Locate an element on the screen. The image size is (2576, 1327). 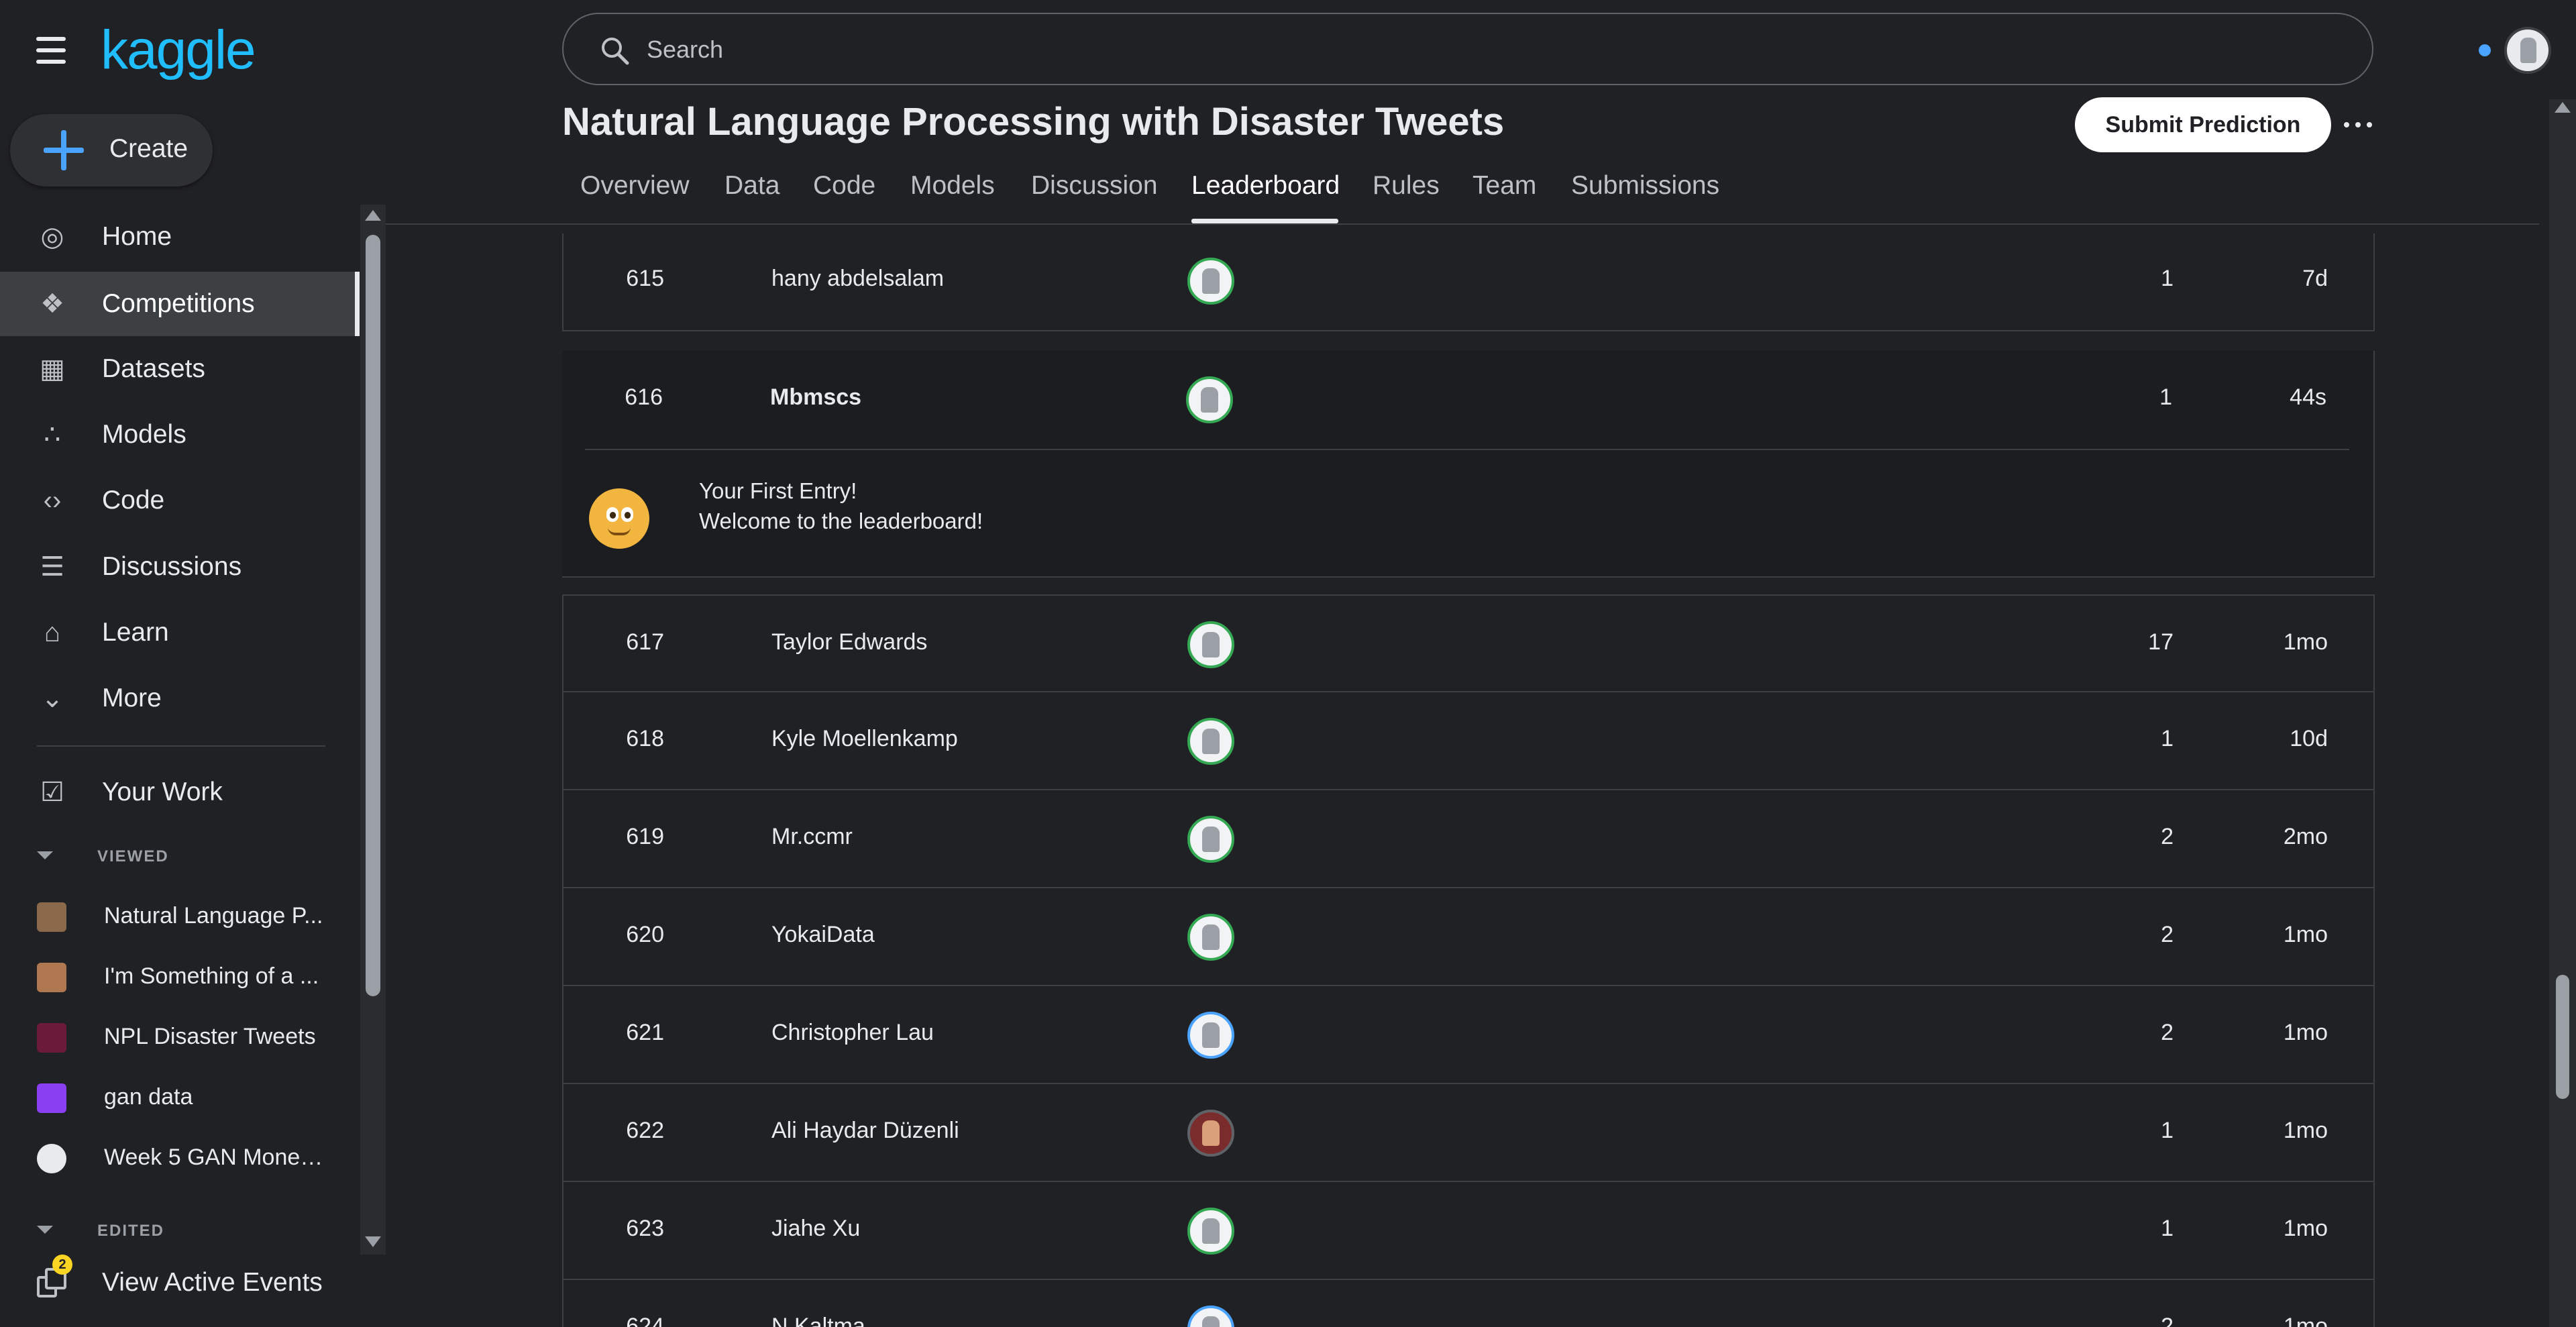
team-name: hany abdelsalam is located at coordinates (857, 279).